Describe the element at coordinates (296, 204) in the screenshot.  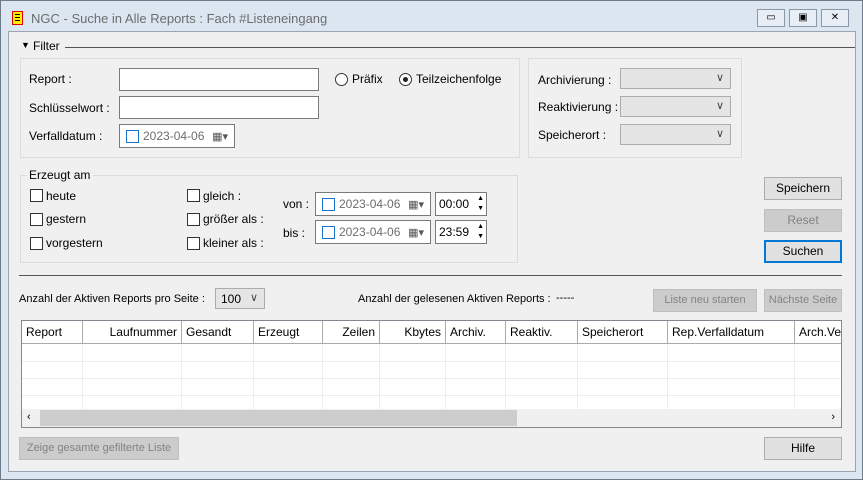
I see `from-label: von :` at that location.